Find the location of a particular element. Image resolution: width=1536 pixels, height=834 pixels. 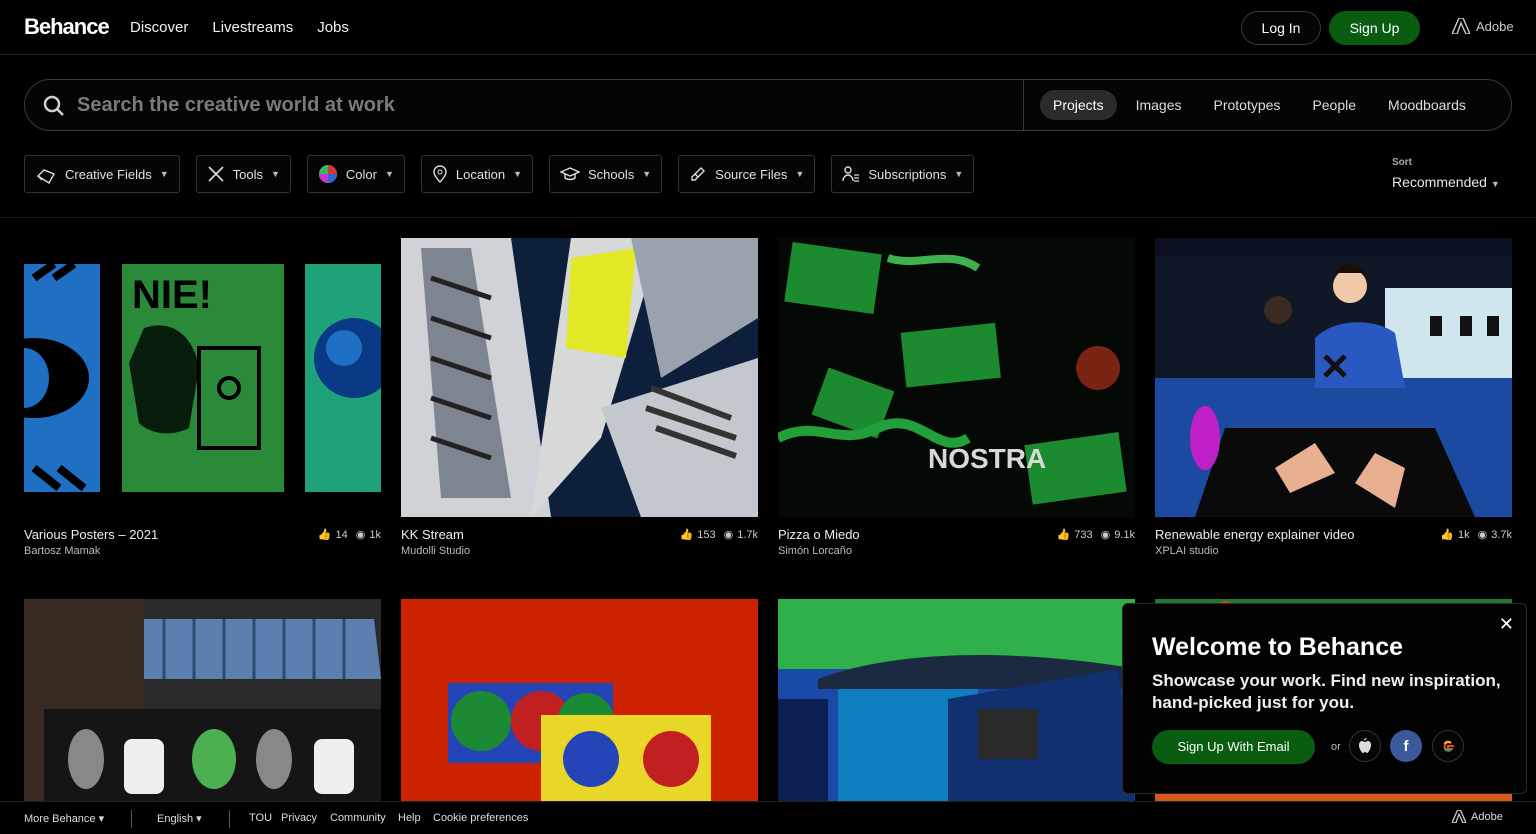

project-meta: KK Stream Mudolli Studio 👍 153 ◉ 1.7k is located at coordinates (579, 547).